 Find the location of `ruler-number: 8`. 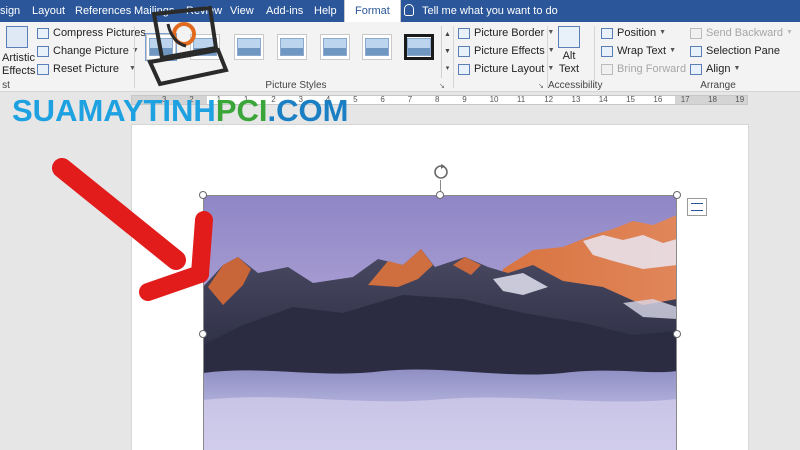

ruler-number: 8 is located at coordinates (437, 99).